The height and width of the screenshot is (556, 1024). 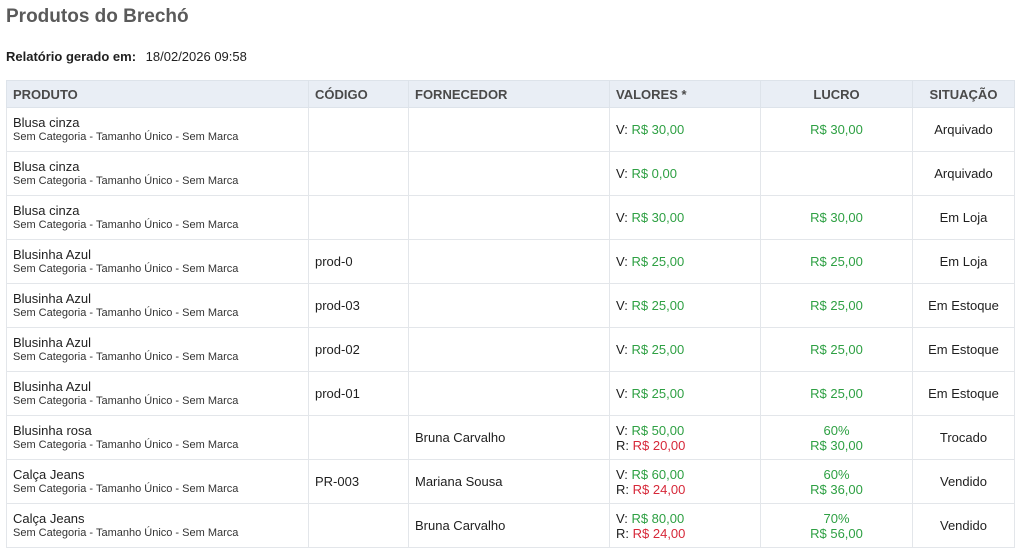 I want to click on values-cell: V: R$ 30,00, so click(x=685, y=217).